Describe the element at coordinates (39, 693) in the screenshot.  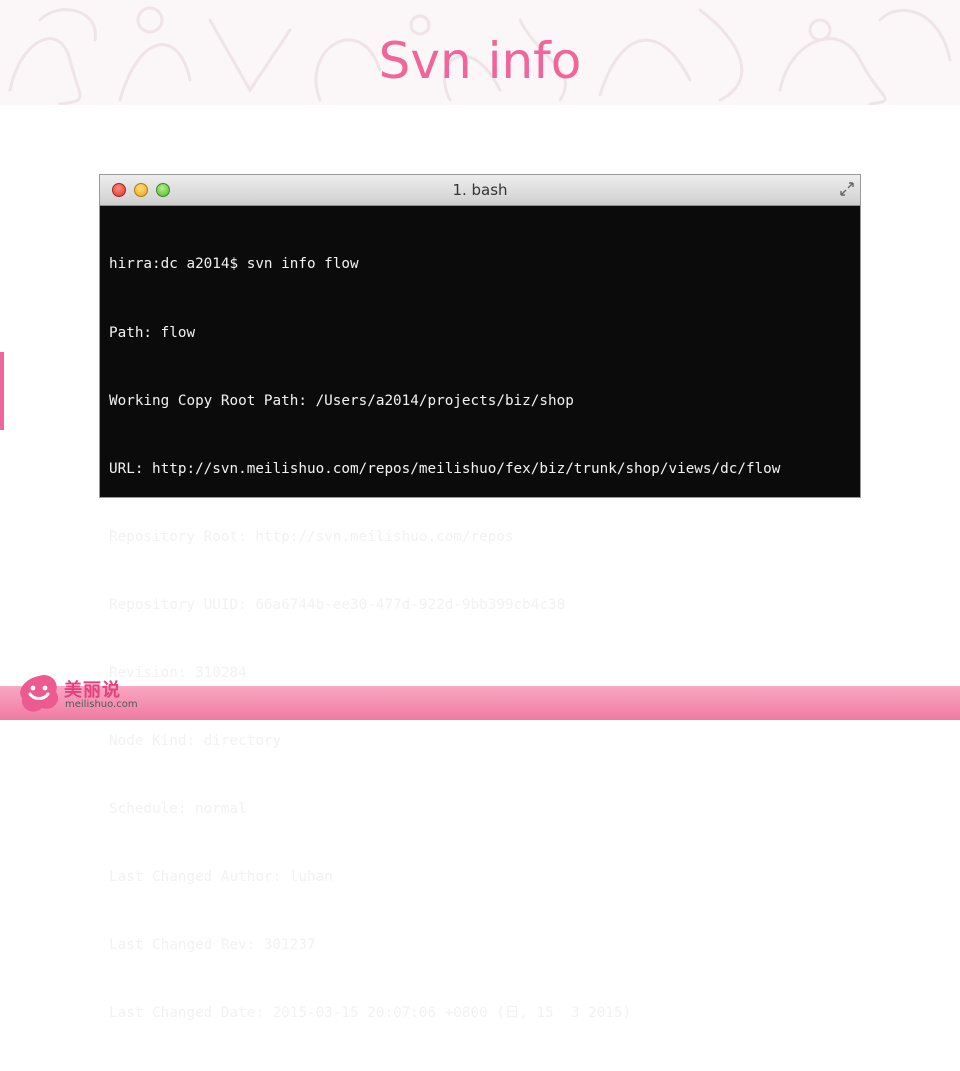
I see `brand-logo-icon` at that location.